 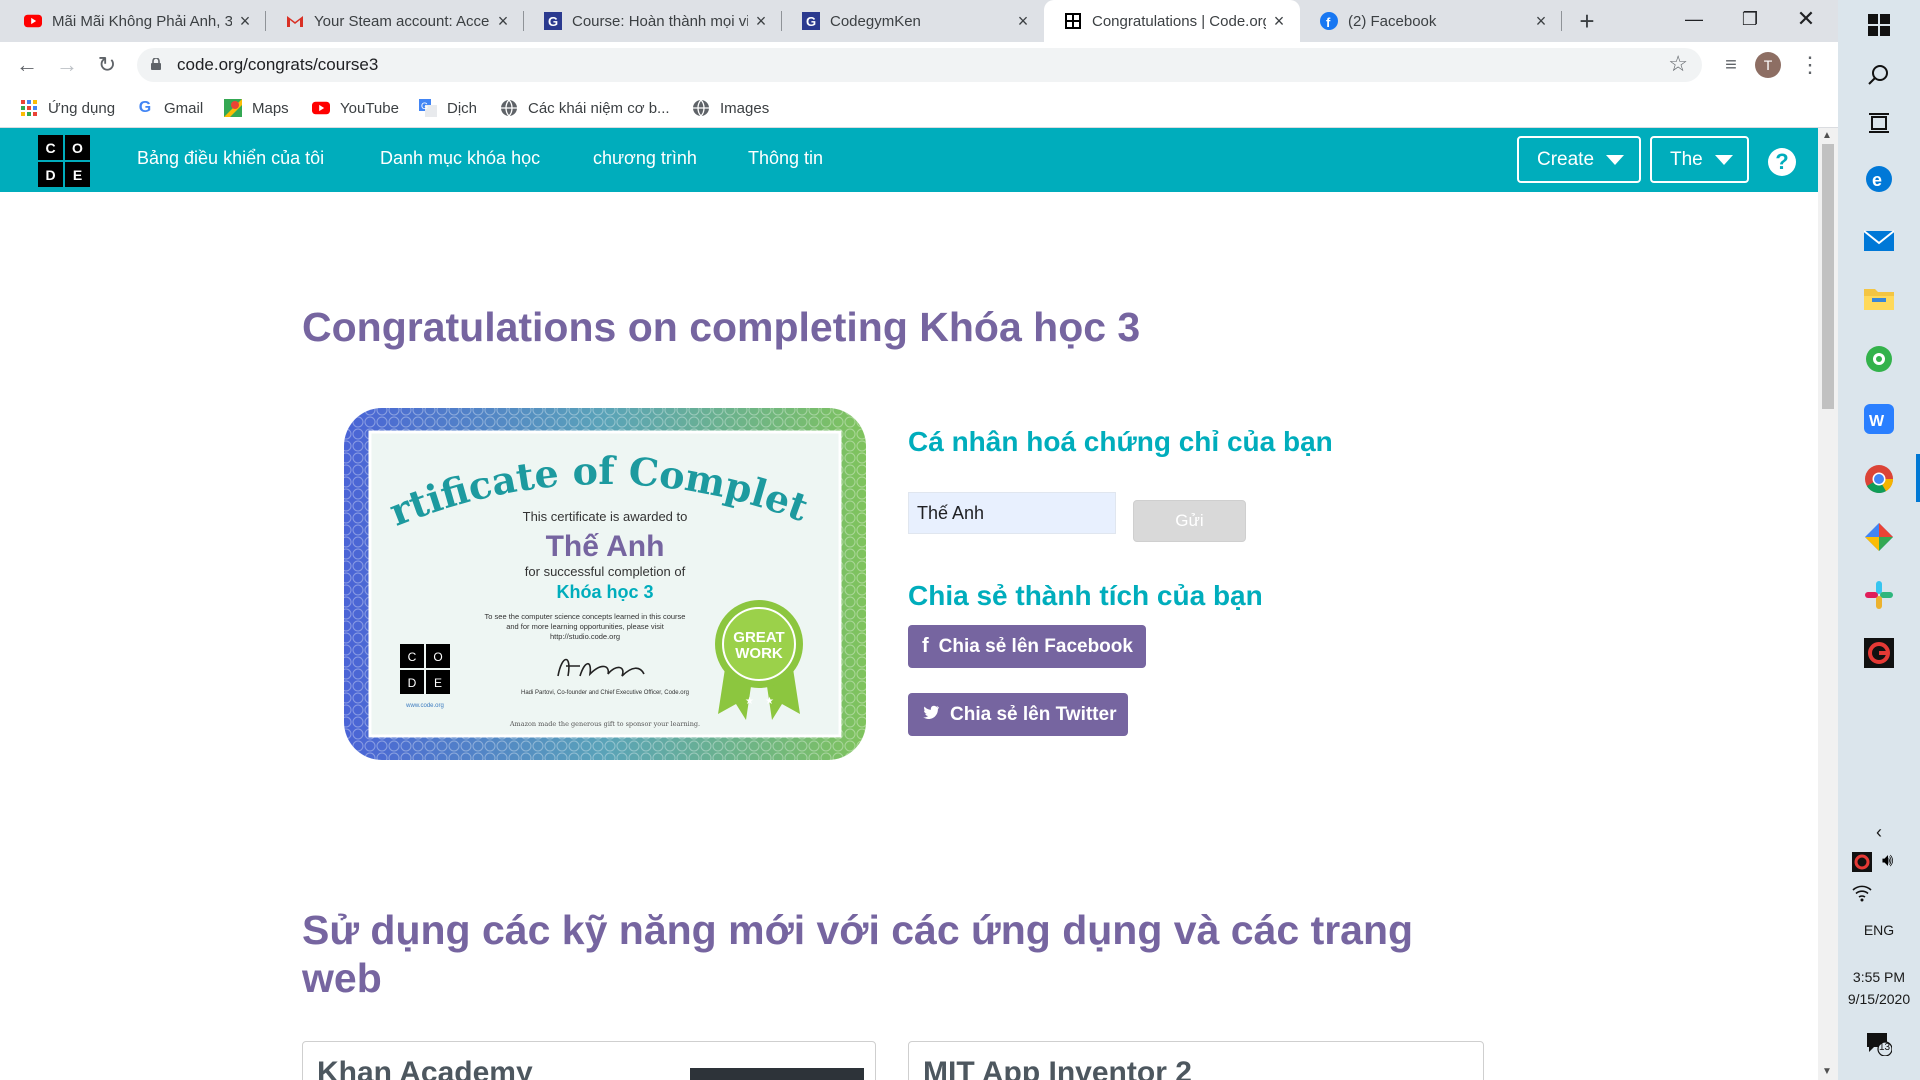 I want to click on menu-kebab-icon: ⋮, so click(x=1810, y=65).